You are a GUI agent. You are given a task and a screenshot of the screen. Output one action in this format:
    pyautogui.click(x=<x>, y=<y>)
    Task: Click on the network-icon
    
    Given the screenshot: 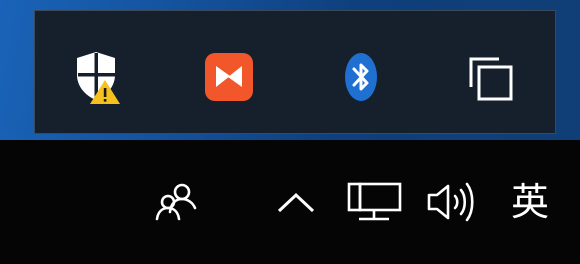 What is the action you would take?
    pyautogui.click(x=374, y=202)
    